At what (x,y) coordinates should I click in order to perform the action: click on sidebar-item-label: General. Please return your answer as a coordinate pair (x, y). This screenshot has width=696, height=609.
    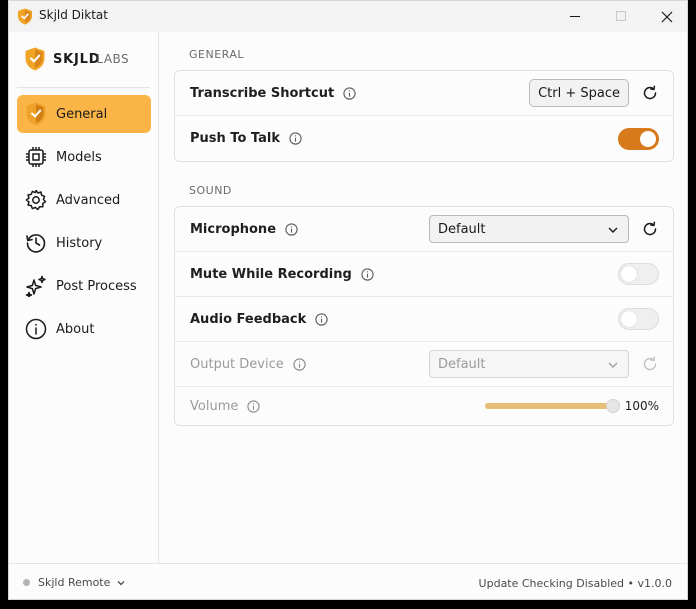
    Looking at the image, I should click on (82, 114).